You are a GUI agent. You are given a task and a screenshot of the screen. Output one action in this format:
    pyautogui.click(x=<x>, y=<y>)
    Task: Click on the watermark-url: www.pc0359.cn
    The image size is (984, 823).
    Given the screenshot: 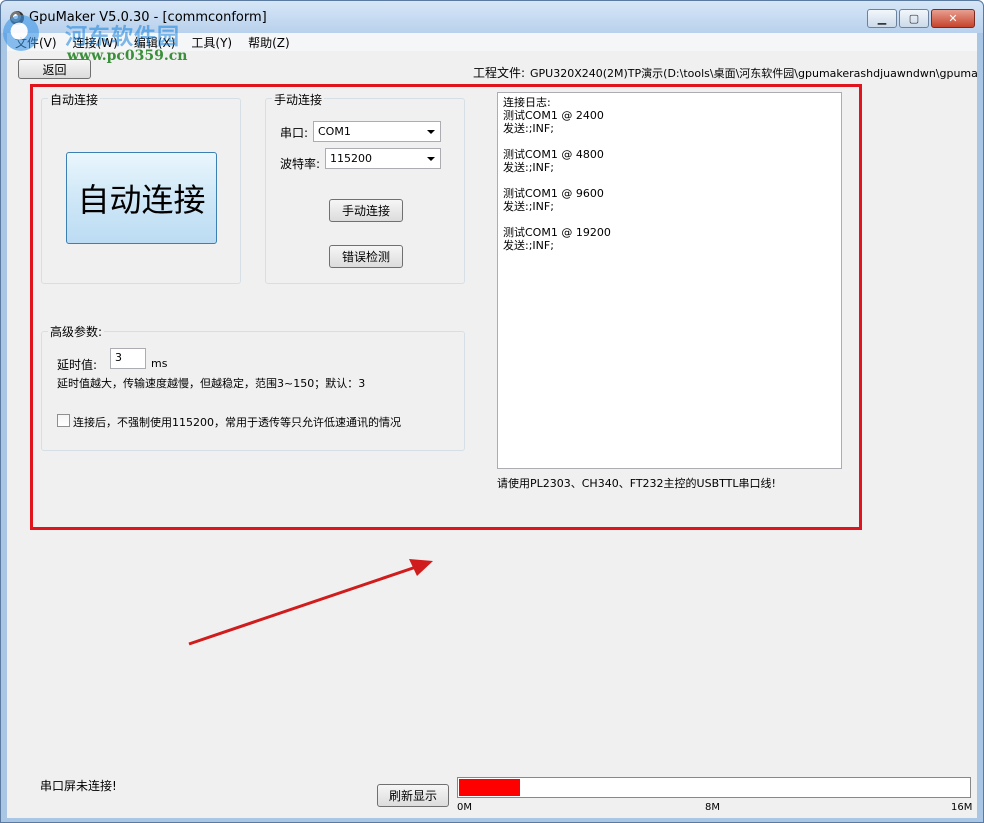 What is the action you would take?
    pyautogui.click(x=127, y=56)
    